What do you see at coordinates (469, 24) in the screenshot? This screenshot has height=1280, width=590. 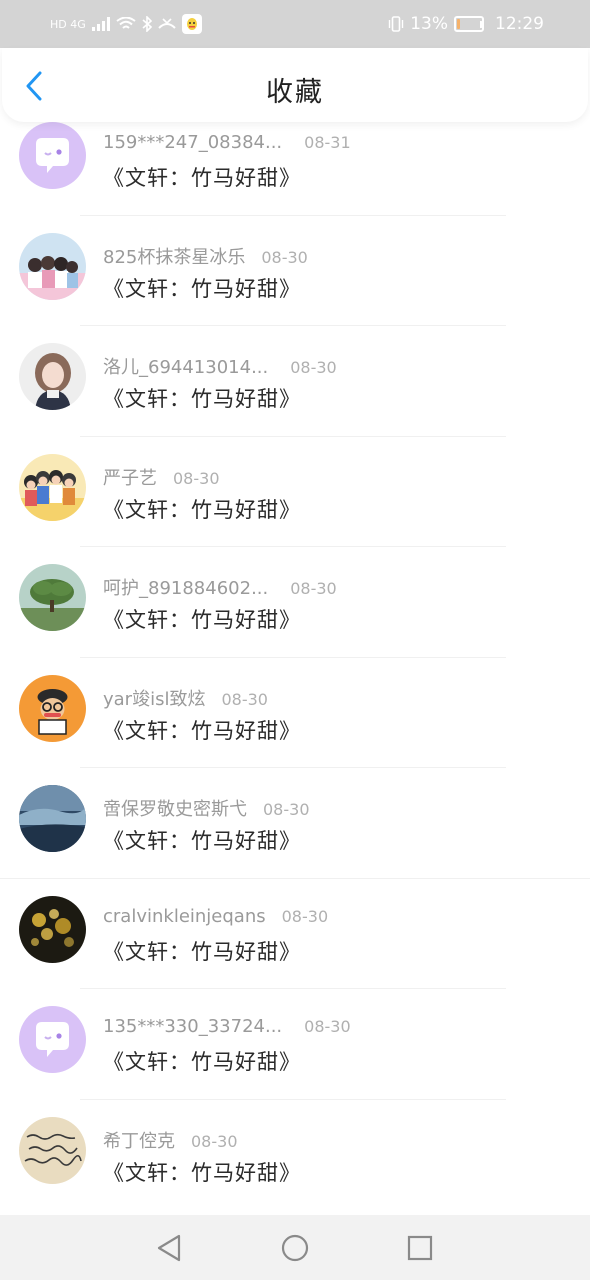 I see `battery-icon` at bounding box center [469, 24].